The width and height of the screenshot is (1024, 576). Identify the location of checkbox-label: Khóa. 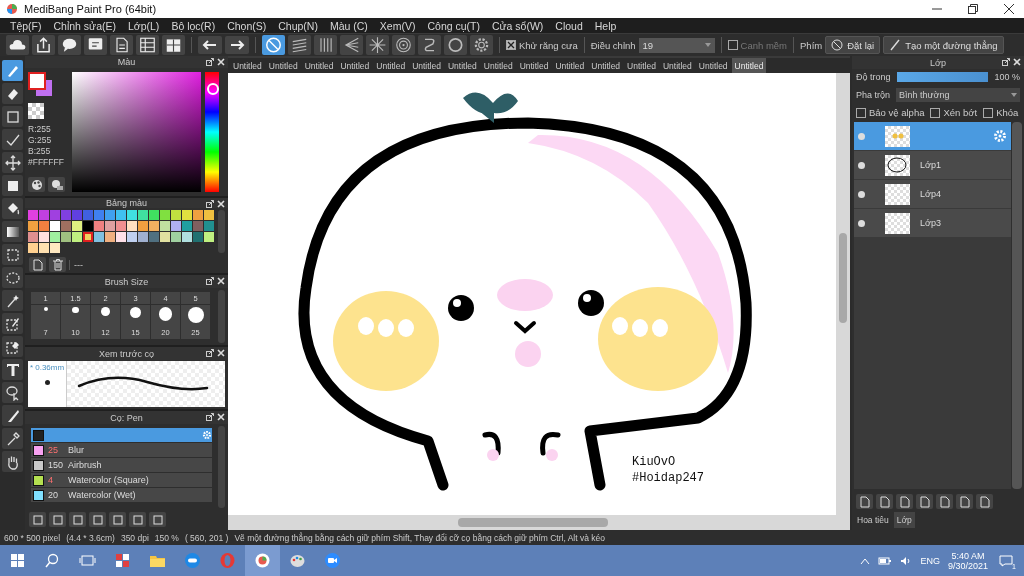
(1007, 112).